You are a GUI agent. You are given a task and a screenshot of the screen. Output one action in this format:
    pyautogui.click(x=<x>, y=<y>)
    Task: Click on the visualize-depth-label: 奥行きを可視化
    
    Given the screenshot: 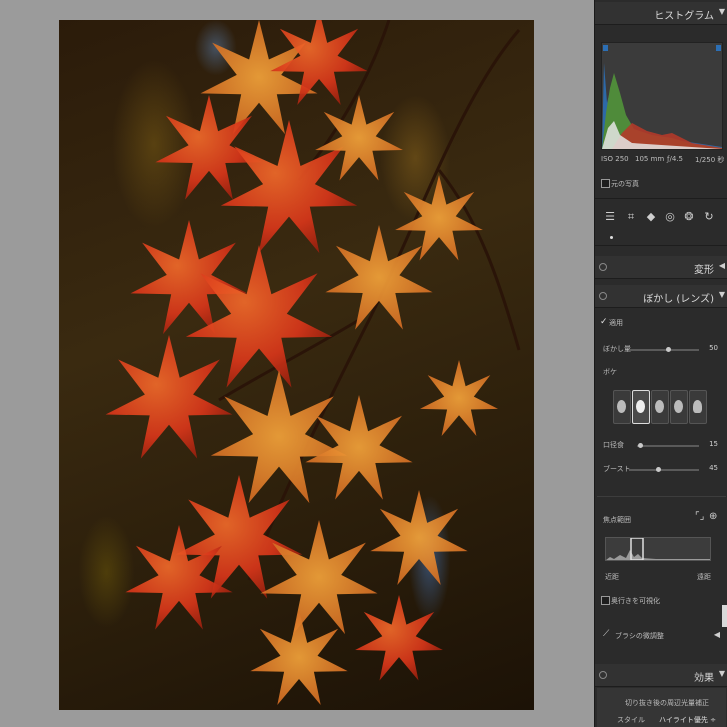 What is the action you would take?
    pyautogui.click(x=635, y=601)
    